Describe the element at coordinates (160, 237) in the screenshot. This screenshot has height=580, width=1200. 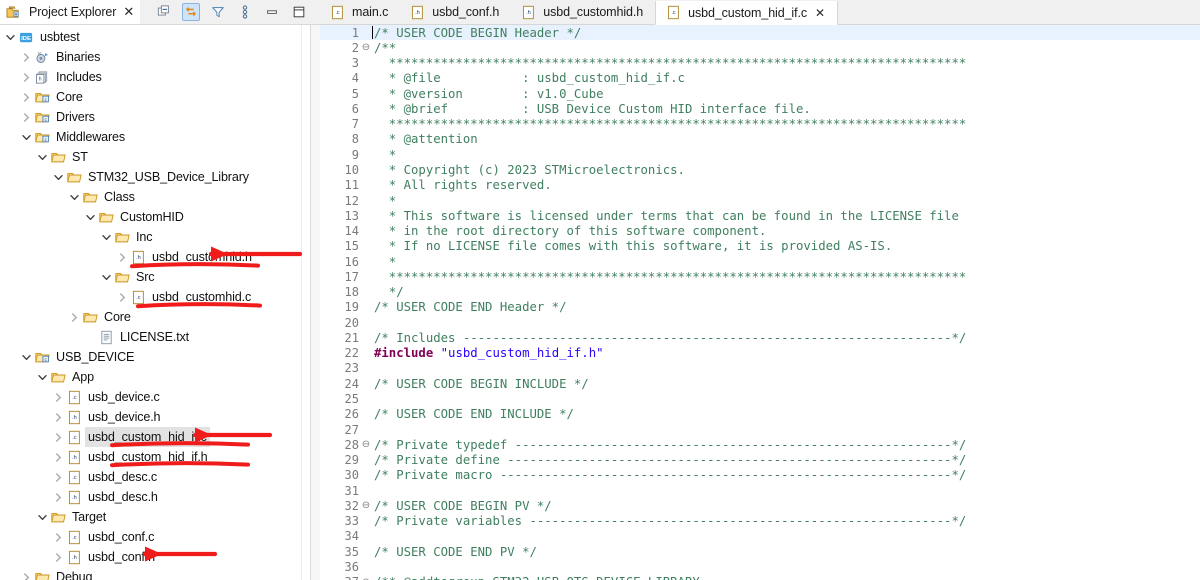
I see `tree-item: Inc` at that location.